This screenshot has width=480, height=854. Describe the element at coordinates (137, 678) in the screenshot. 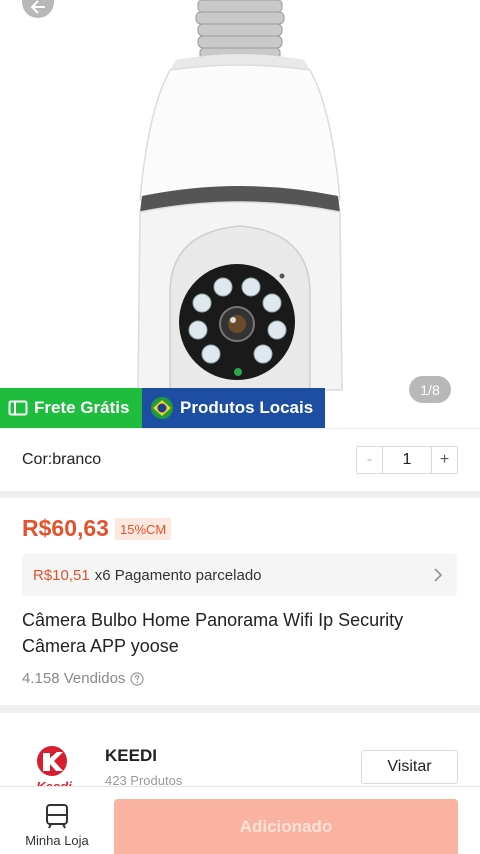

I see `help-icon` at that location.